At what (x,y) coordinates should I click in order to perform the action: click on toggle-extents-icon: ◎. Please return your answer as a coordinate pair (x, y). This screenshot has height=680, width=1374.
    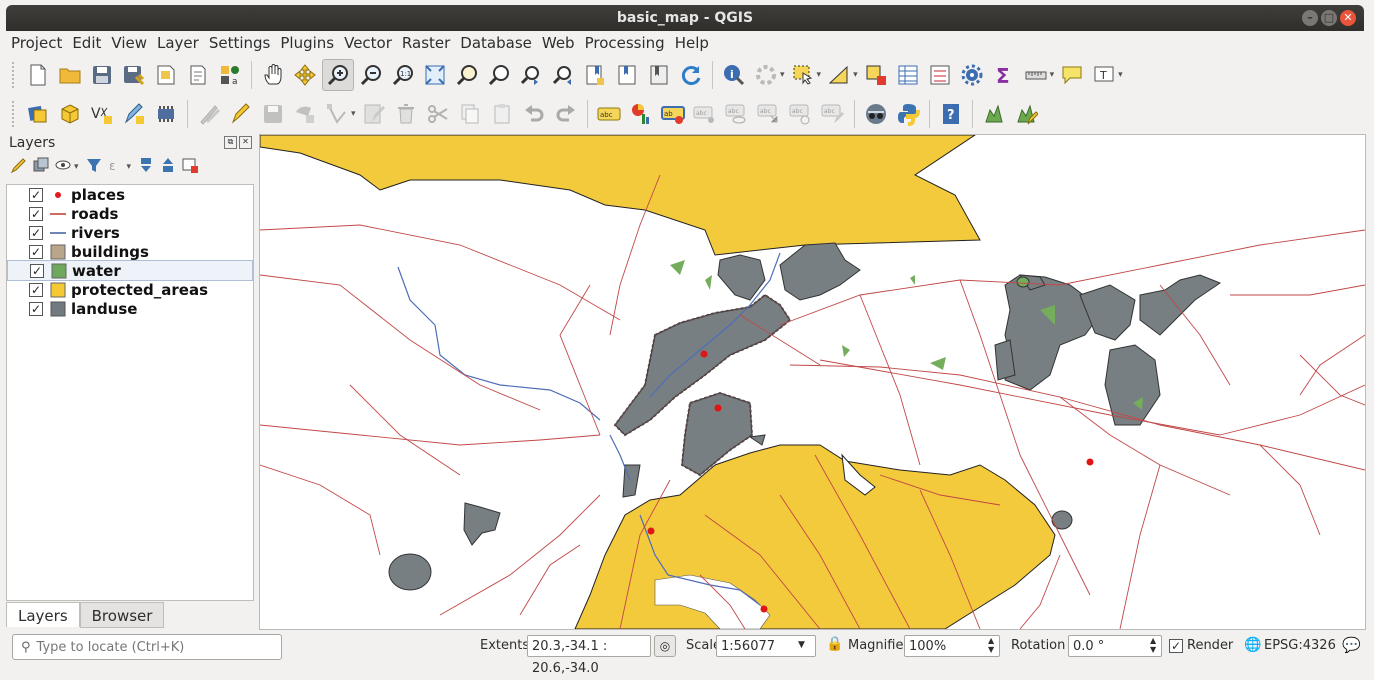
    Looking at the image, I should click on (665, 646).